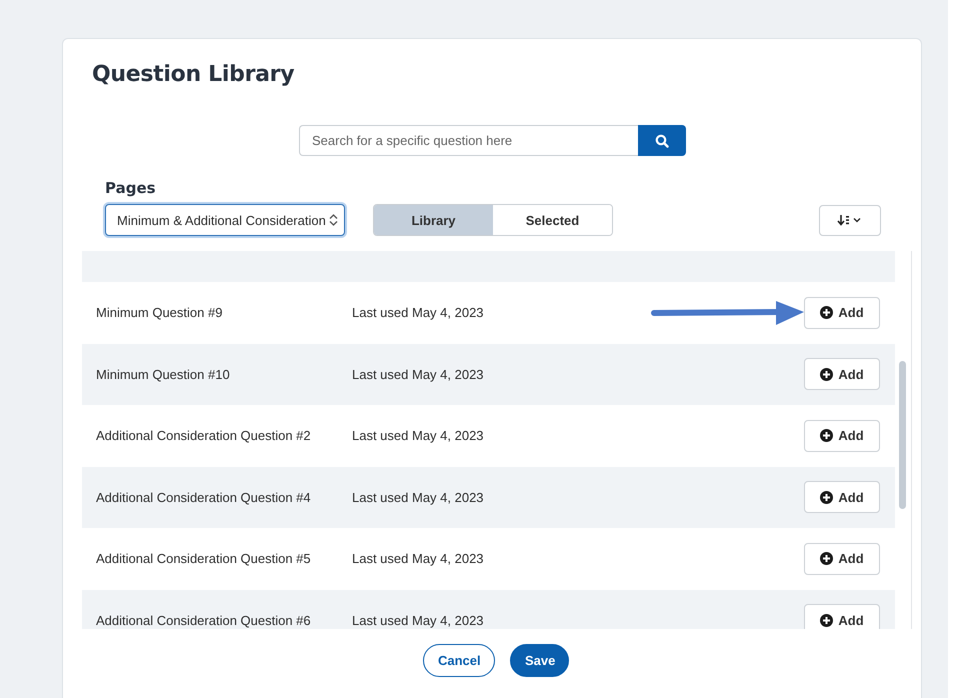 The image size is (980, 698). Describe the element at coordinates (459, 660) in the screenshot. I see `cancel-button: Cancel` at that location.